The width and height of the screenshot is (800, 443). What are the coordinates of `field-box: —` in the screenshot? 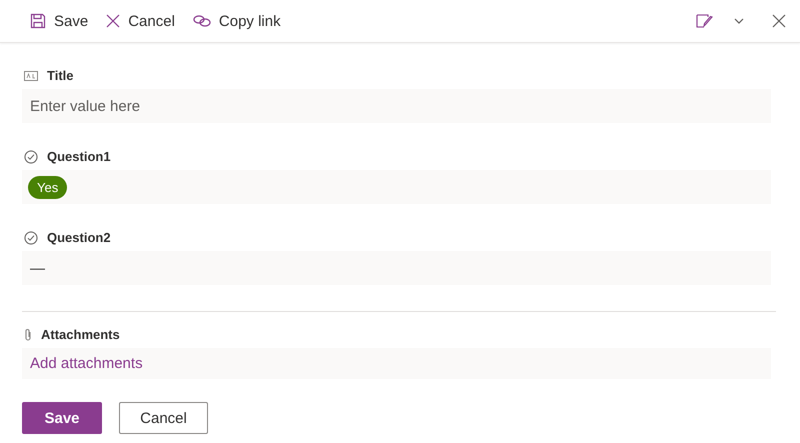 It's located at (396, 268).